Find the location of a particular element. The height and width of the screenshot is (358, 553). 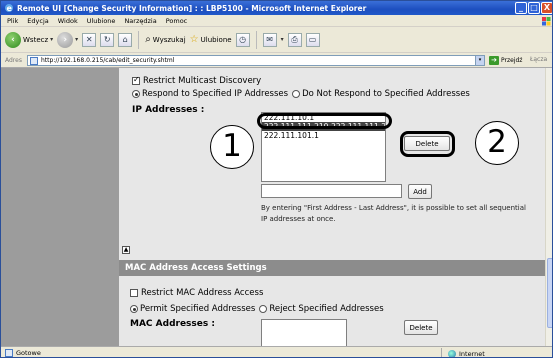

vertical-scrollbar is located at coordinates (548, 207).